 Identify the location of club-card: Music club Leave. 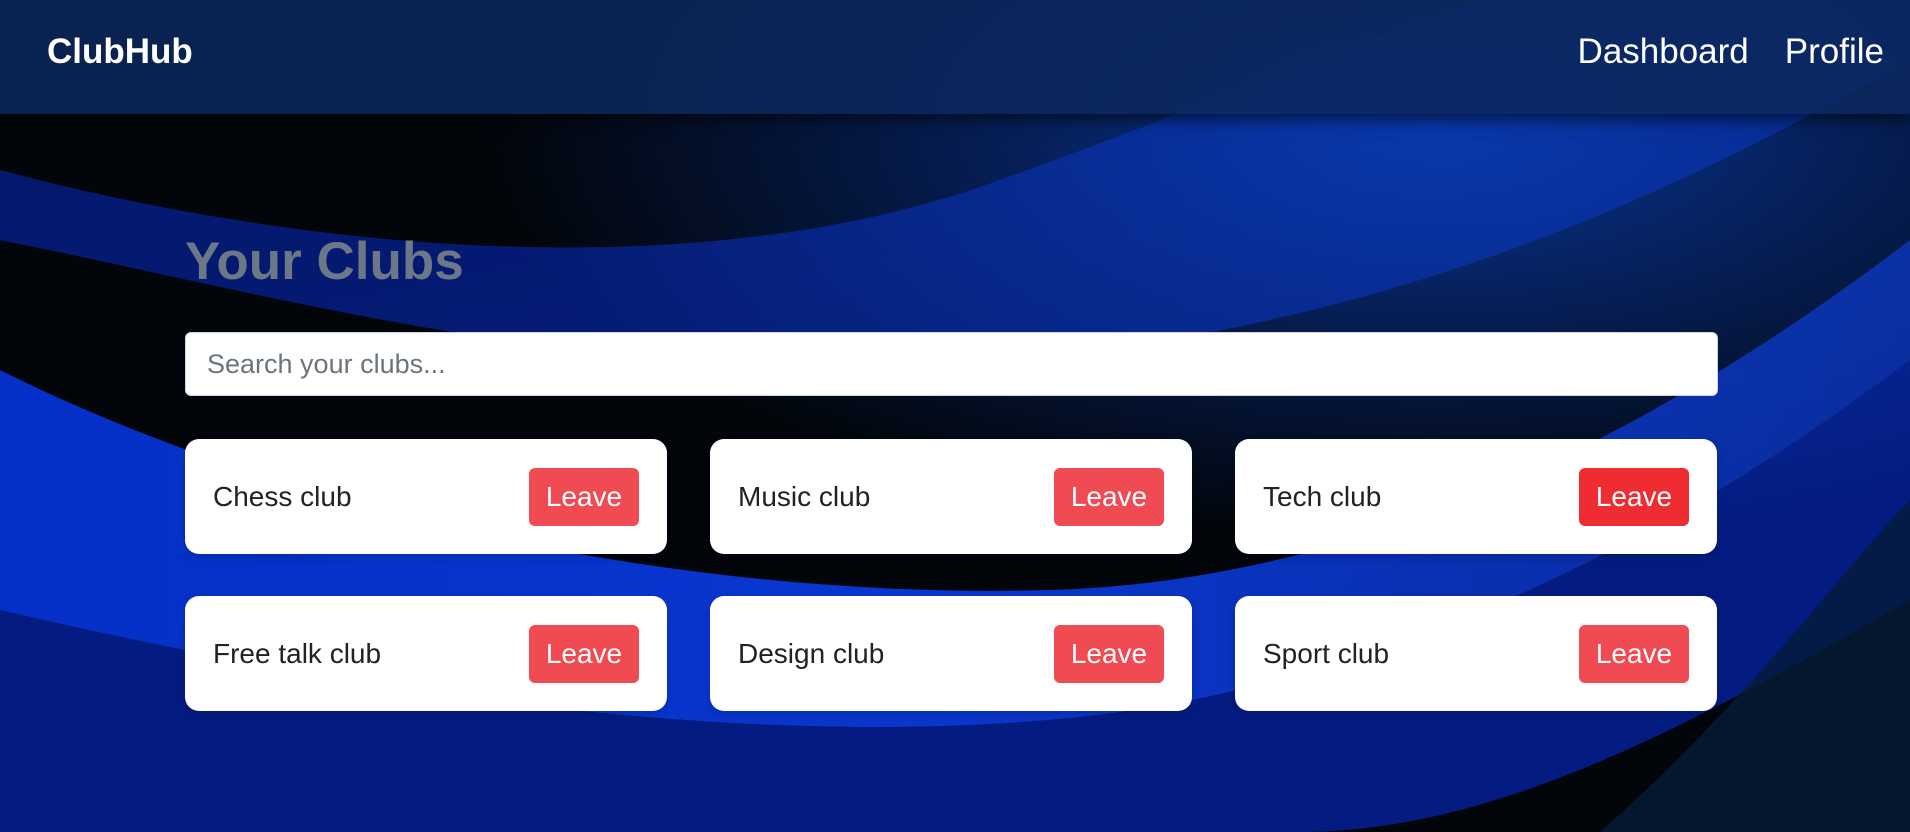
(951, 496).